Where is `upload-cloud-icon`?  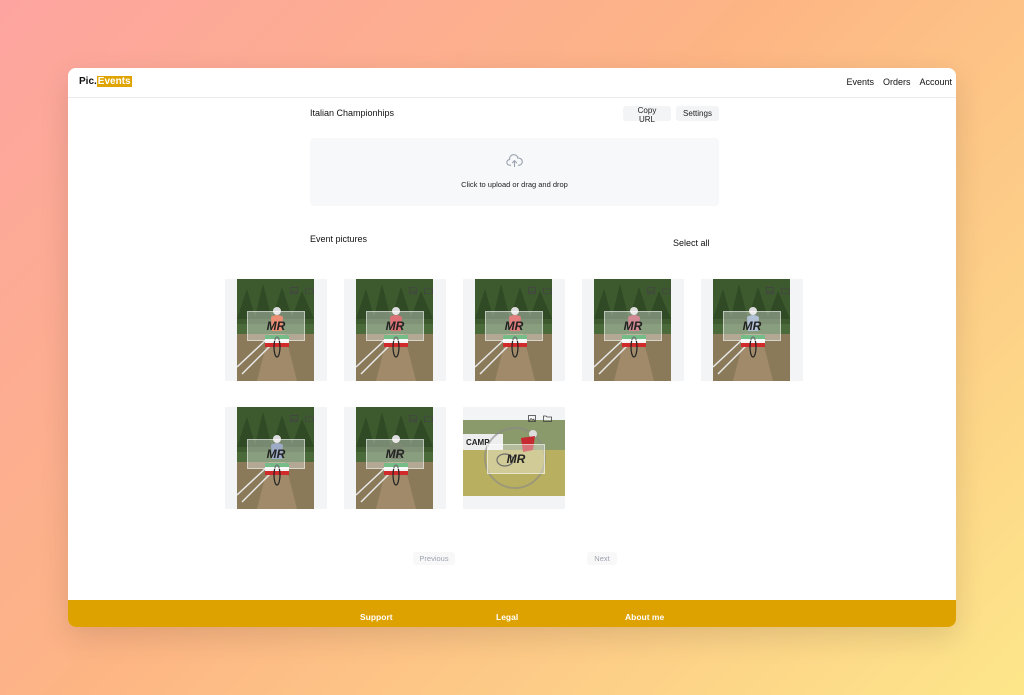 upload-cloud-icon is located at coordinates (514, 161).